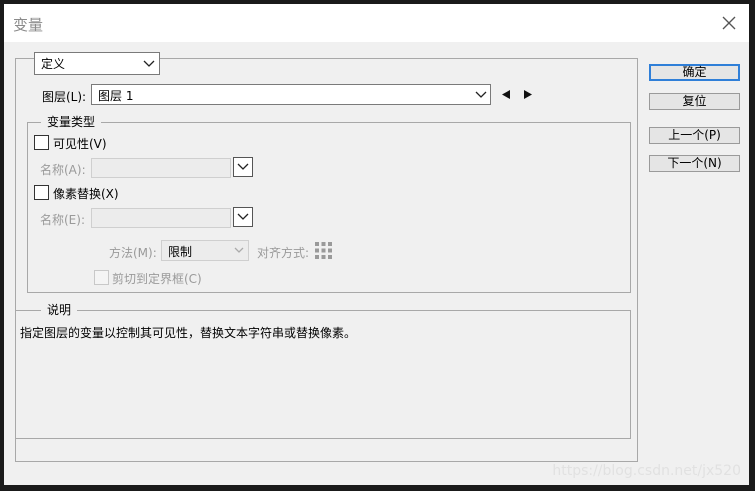 The width and height of the screenshot is (755, 491). What do you see at coordinates (694, 135) in the screenshot?
I see `previous-button: 上一个(P)` at bounding box center [694, 135].